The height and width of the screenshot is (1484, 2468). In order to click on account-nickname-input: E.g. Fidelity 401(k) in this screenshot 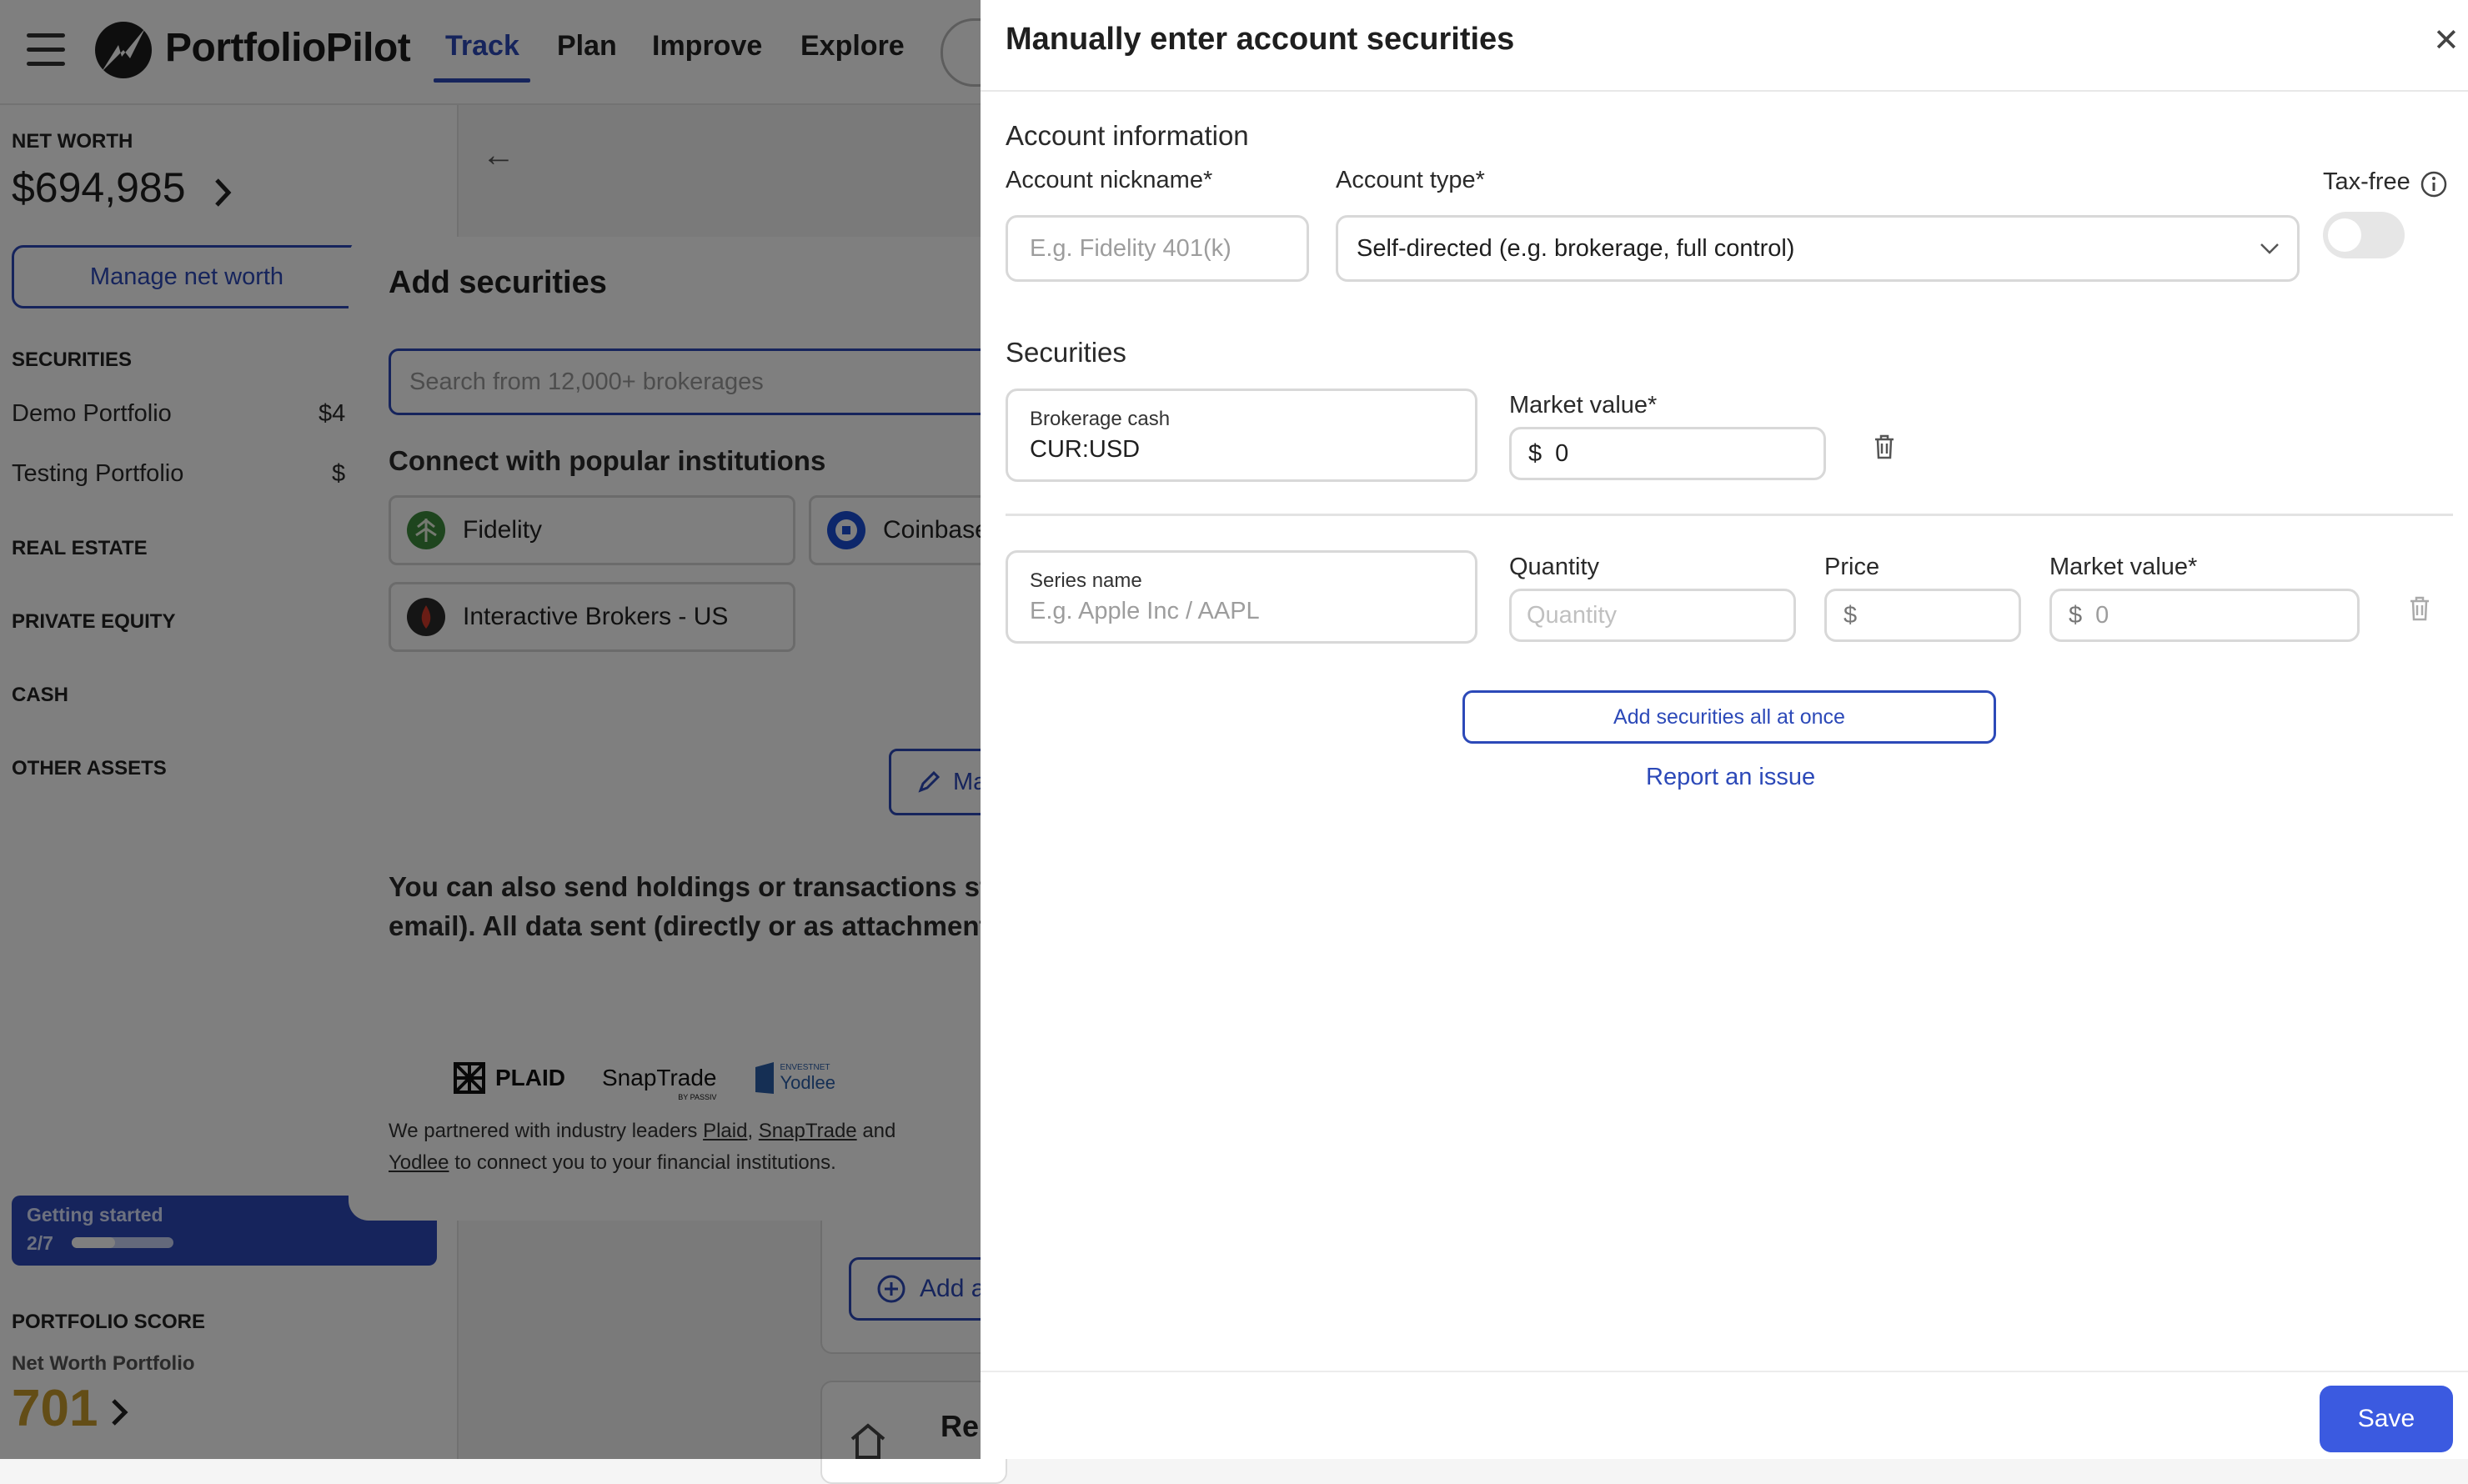, I will do `click(1157, 248)`.